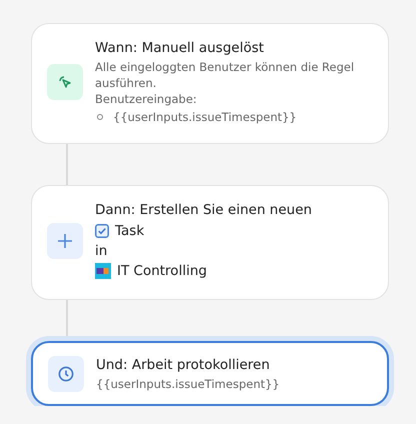  I want to click on bullet-icon, so click(100, 117).